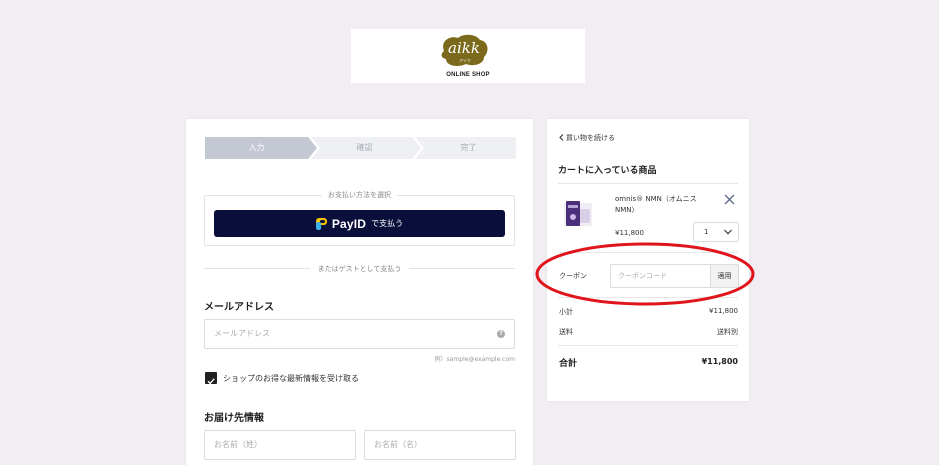 Image resolution: width=939 pixels, height=465 pixels. I want to click on coupon-placeholder: クーポンコード, so click(642, 276).